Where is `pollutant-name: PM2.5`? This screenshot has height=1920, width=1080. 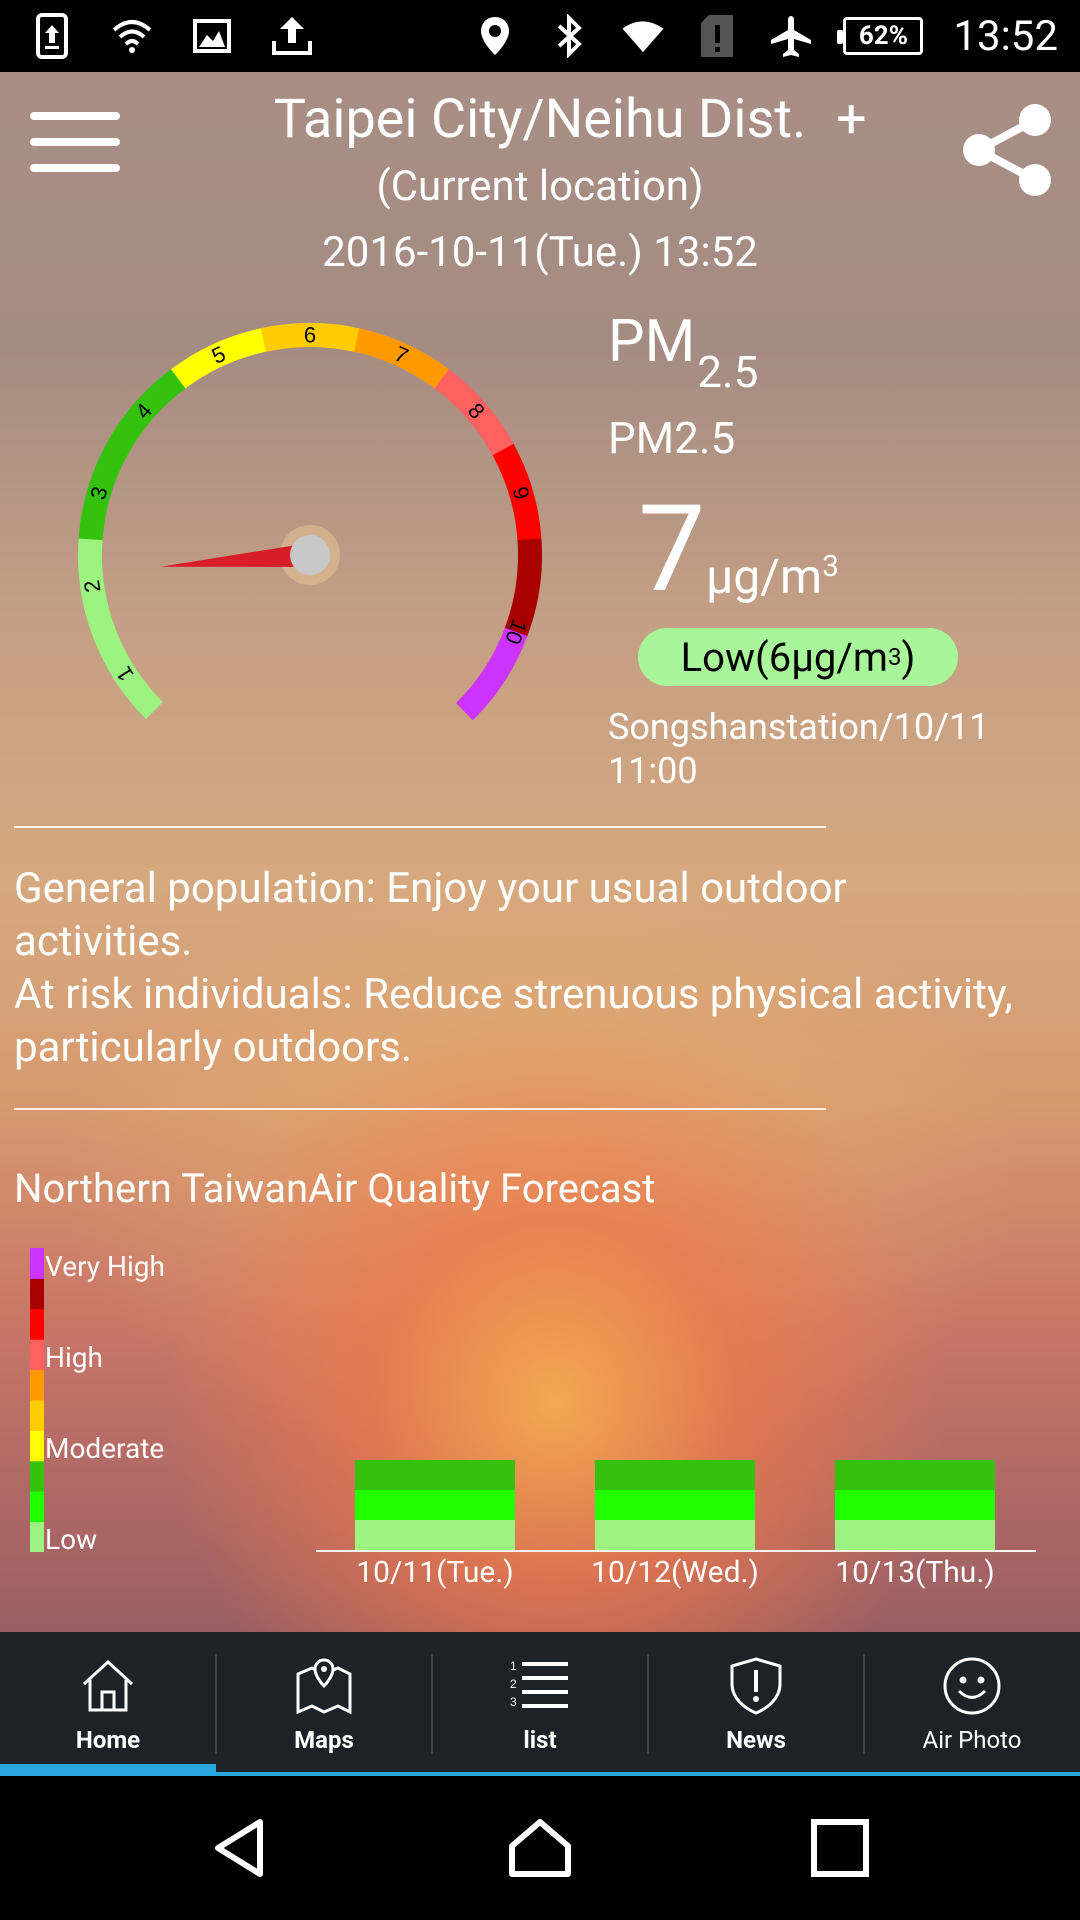
pollutant-name: PM2.5 is located at coordinates (672, 438).